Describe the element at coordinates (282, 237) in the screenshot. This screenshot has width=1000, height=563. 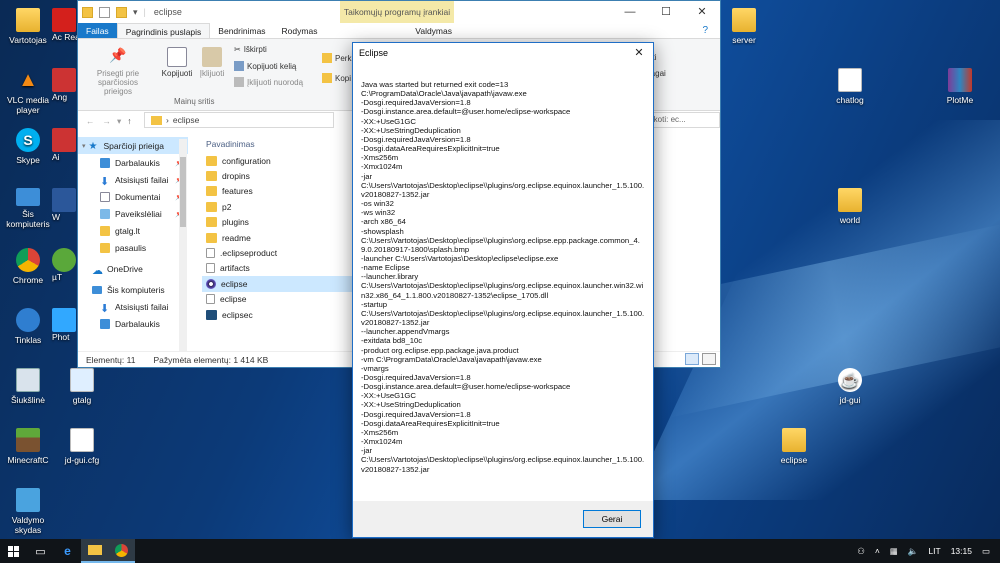
I see `list-item: readme` at that location.